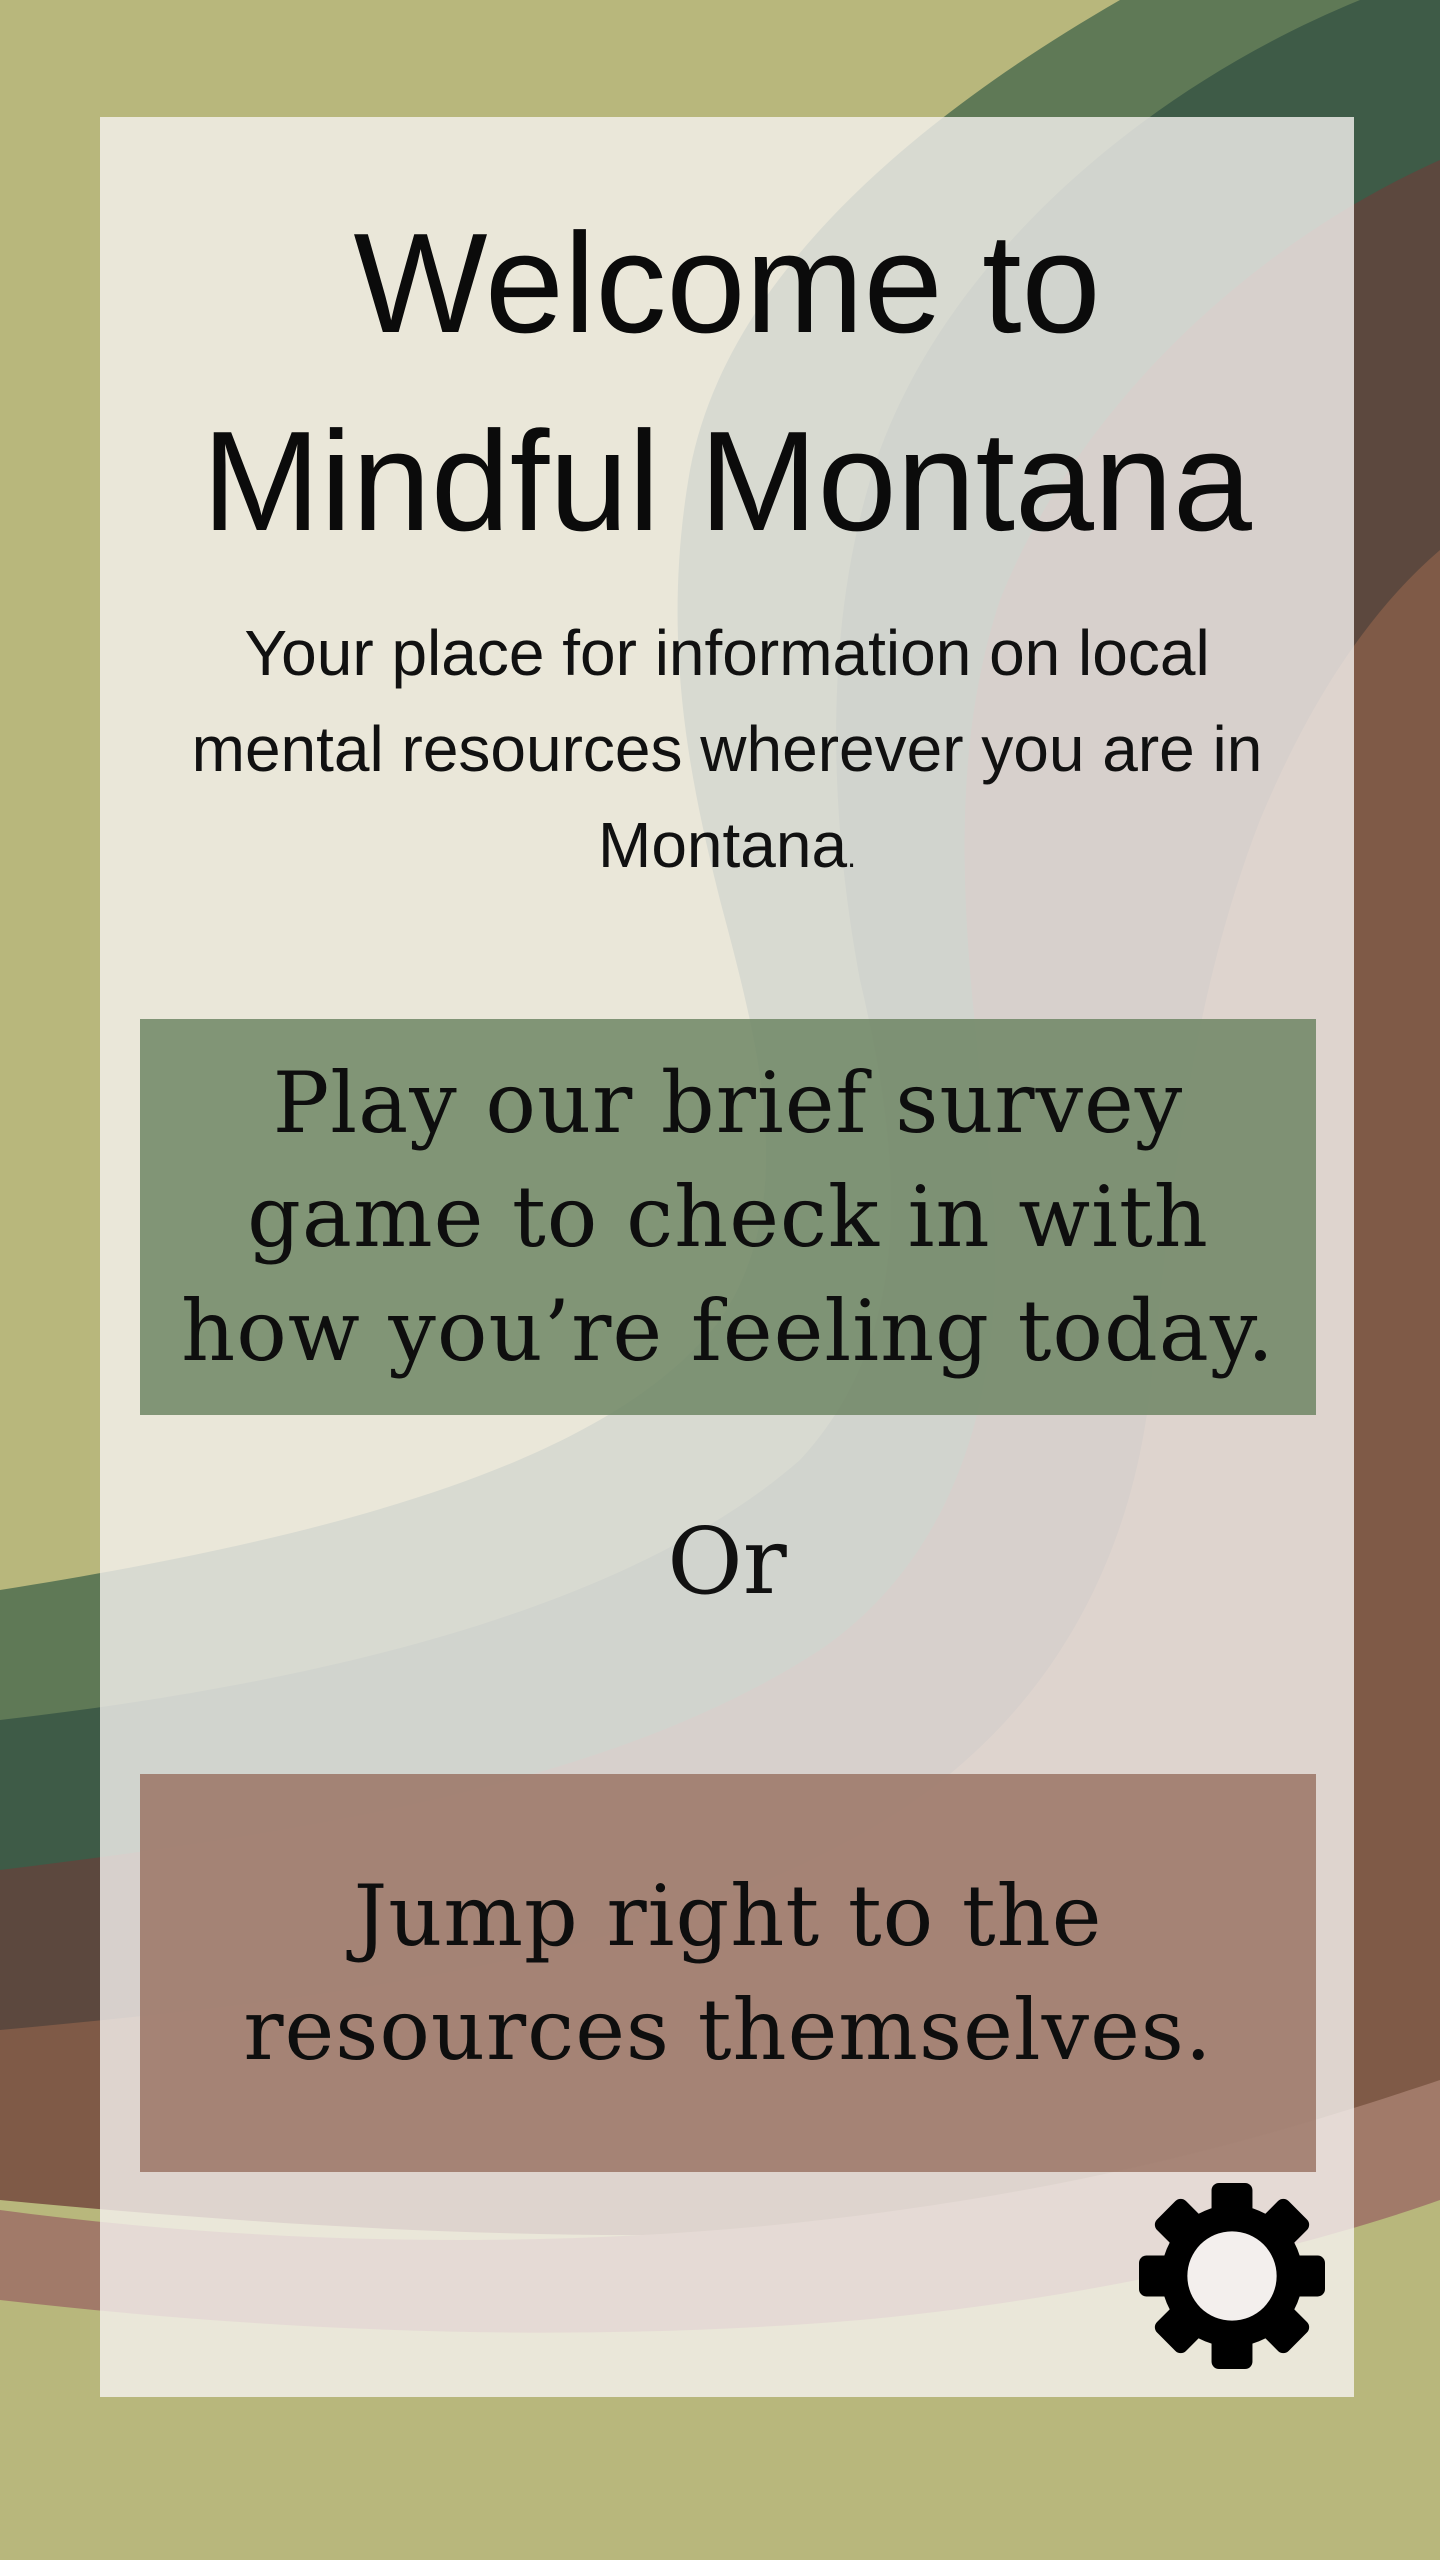 The image size is (1440, 2560). I want to click on resources-label: Jump right to the resources themselves., so click(728, 1973).